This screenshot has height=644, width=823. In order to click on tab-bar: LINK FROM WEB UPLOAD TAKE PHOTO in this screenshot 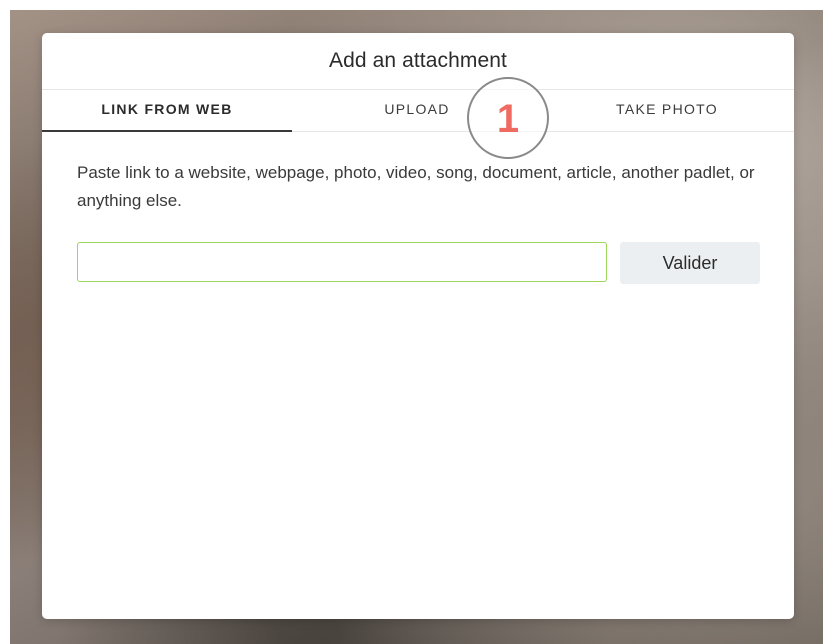, I will do `click(418, 110)`.